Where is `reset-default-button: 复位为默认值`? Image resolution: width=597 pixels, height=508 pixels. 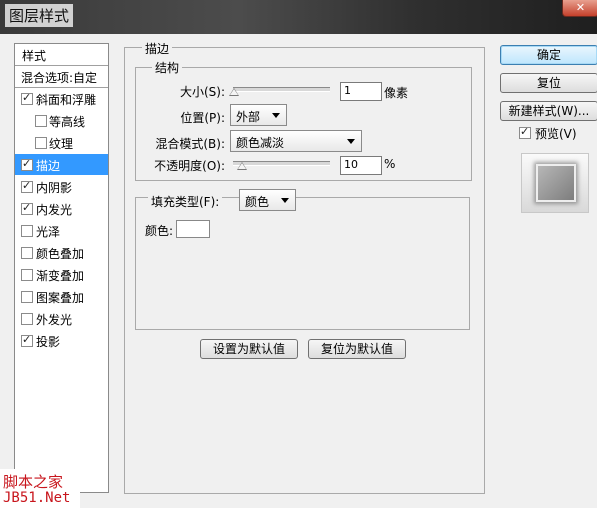
reset-default-button: 复位为默认值 is located at coordinates (357, 349).